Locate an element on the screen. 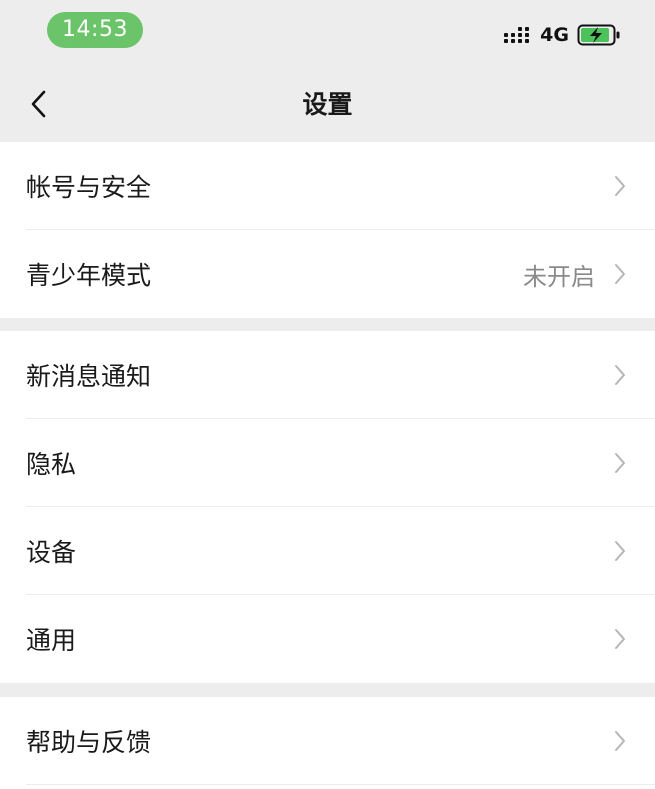 The width and height of the screenshot is (655, 789). settings-item-account-security: 帐号与安全 is located at coordinates (327, 186).